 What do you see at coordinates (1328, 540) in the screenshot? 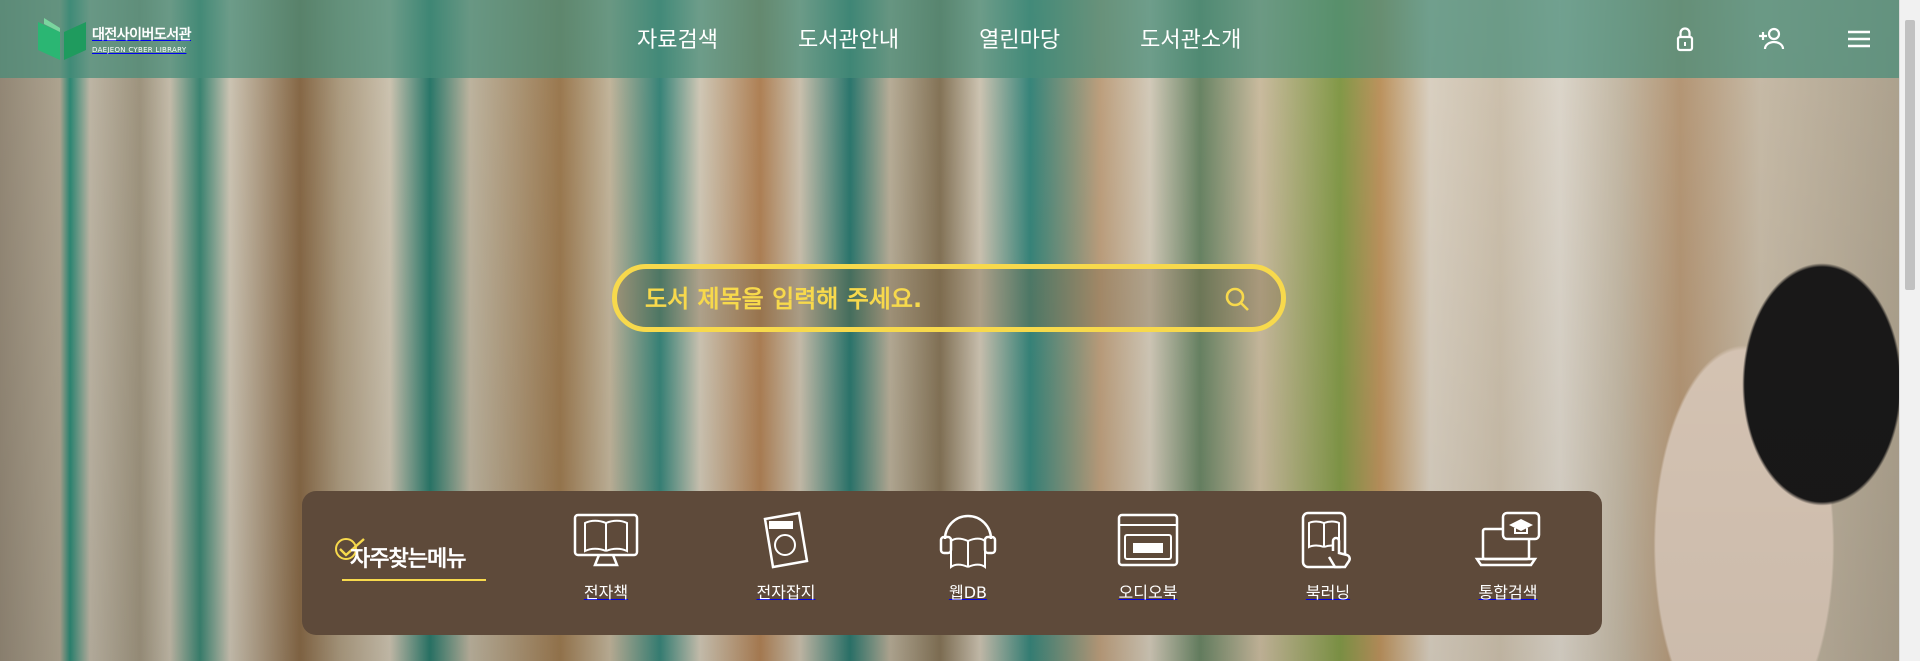
I see `tablet-touch-icon` at bounding box center [1328, 540].